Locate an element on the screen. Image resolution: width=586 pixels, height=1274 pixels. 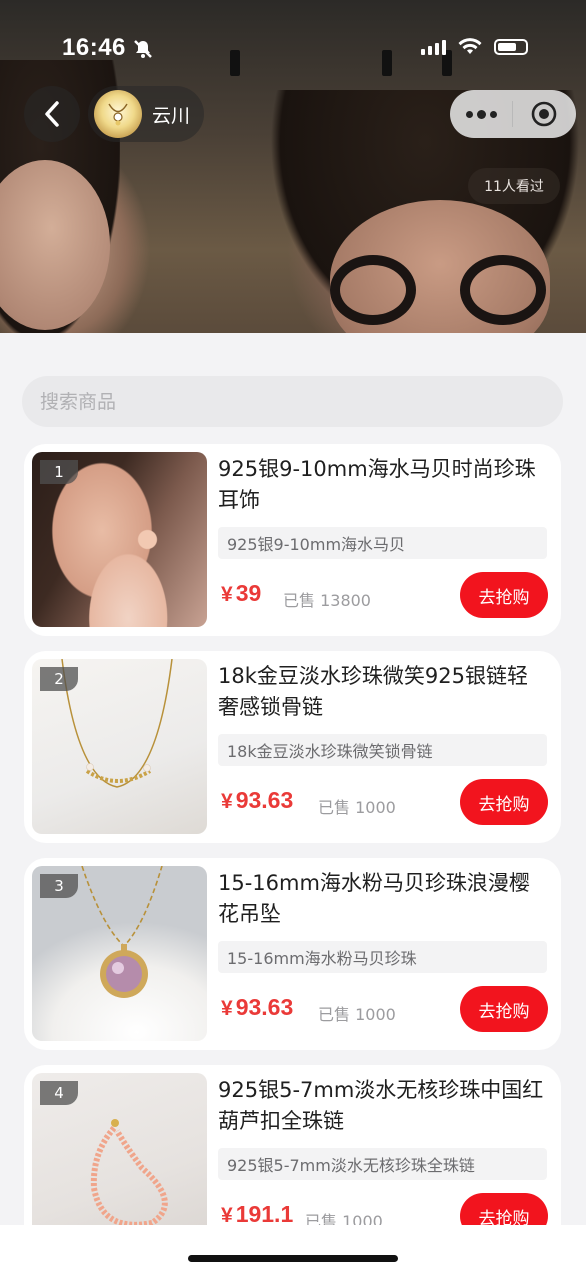
product-subtitle: 925银5-7mm淡水无核珍珠全珠链 is located at coordinates (382, 1164).